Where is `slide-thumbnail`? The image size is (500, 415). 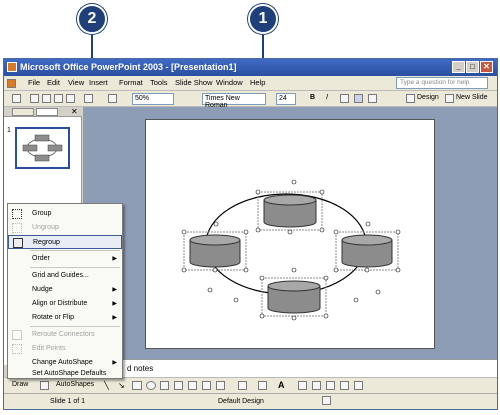 slide-thumbnail is located at coordinates (42, 148).